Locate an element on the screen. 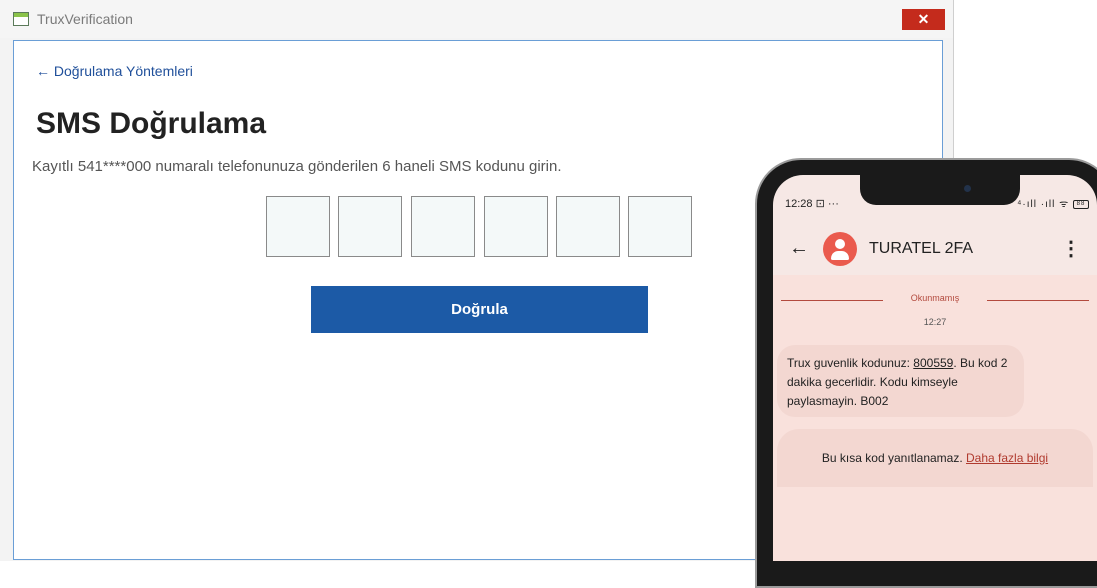 This screenshot has height=588, width=1097. unread-label: Okunmamış is located at coordinates (935, 298).